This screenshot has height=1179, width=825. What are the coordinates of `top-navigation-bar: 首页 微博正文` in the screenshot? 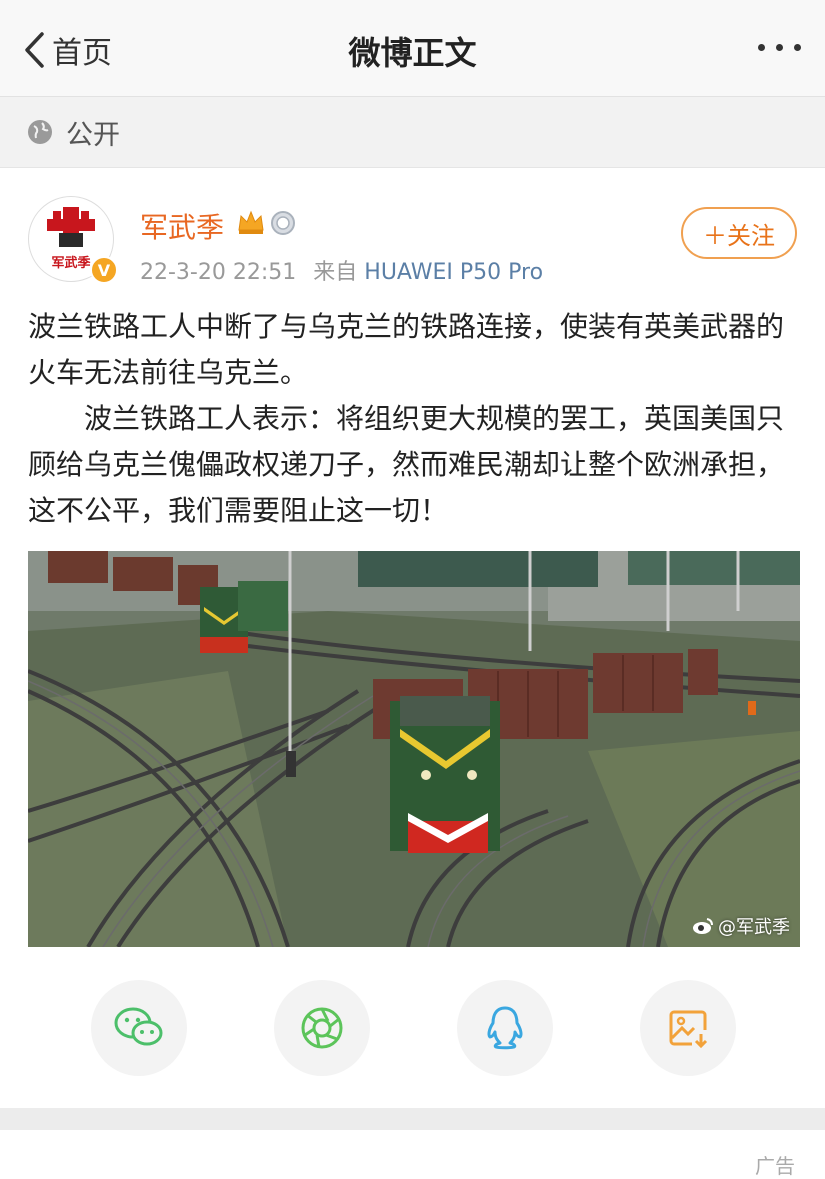 It's located at (412, 48).